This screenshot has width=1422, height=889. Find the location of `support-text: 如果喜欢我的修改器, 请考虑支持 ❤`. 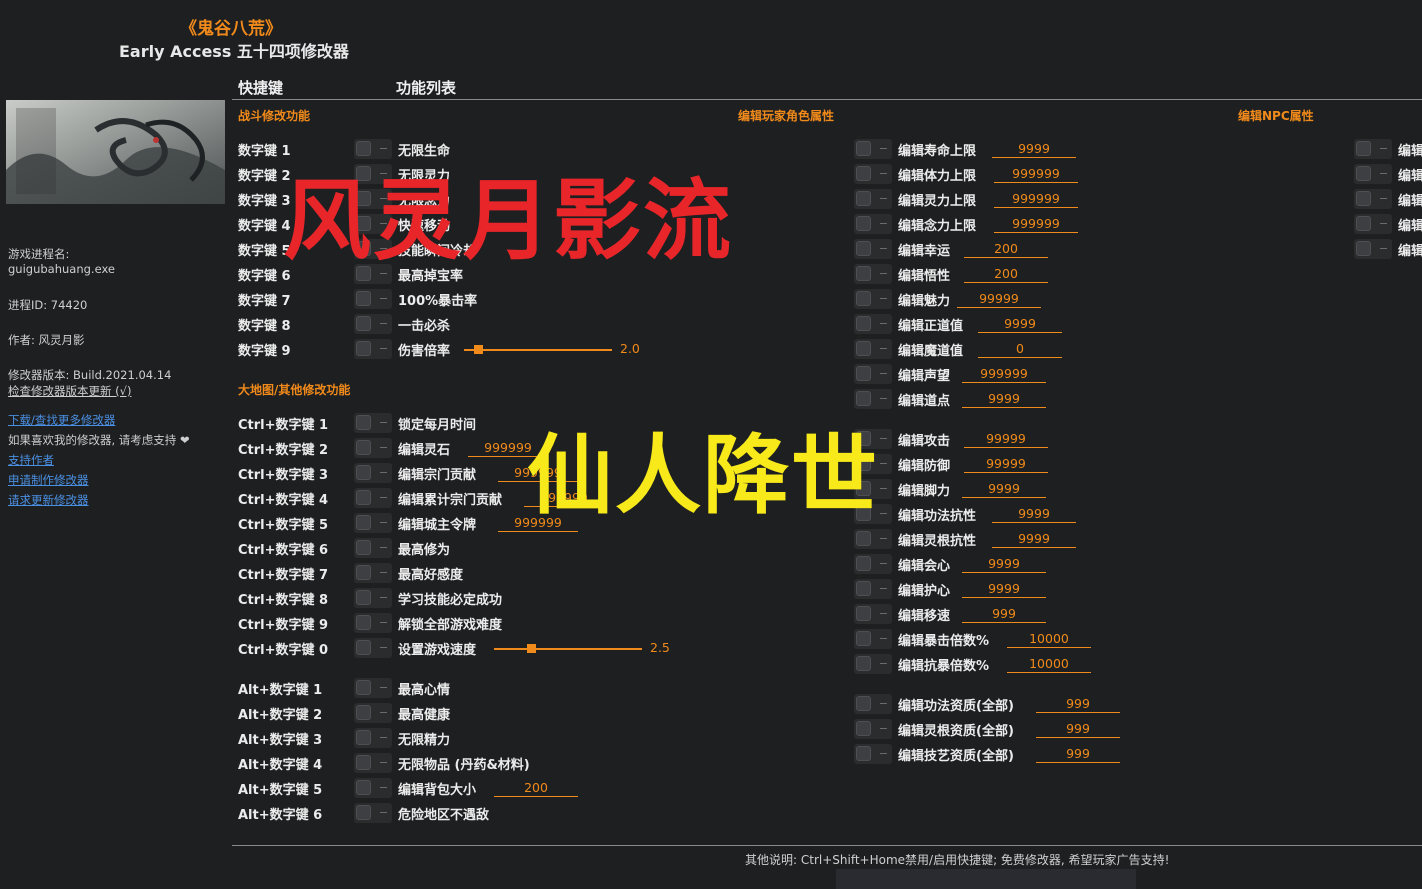

support-text: 如果喜欢我的修改器, 请考虑支持 ❤ is located at coordinates (99, 440).